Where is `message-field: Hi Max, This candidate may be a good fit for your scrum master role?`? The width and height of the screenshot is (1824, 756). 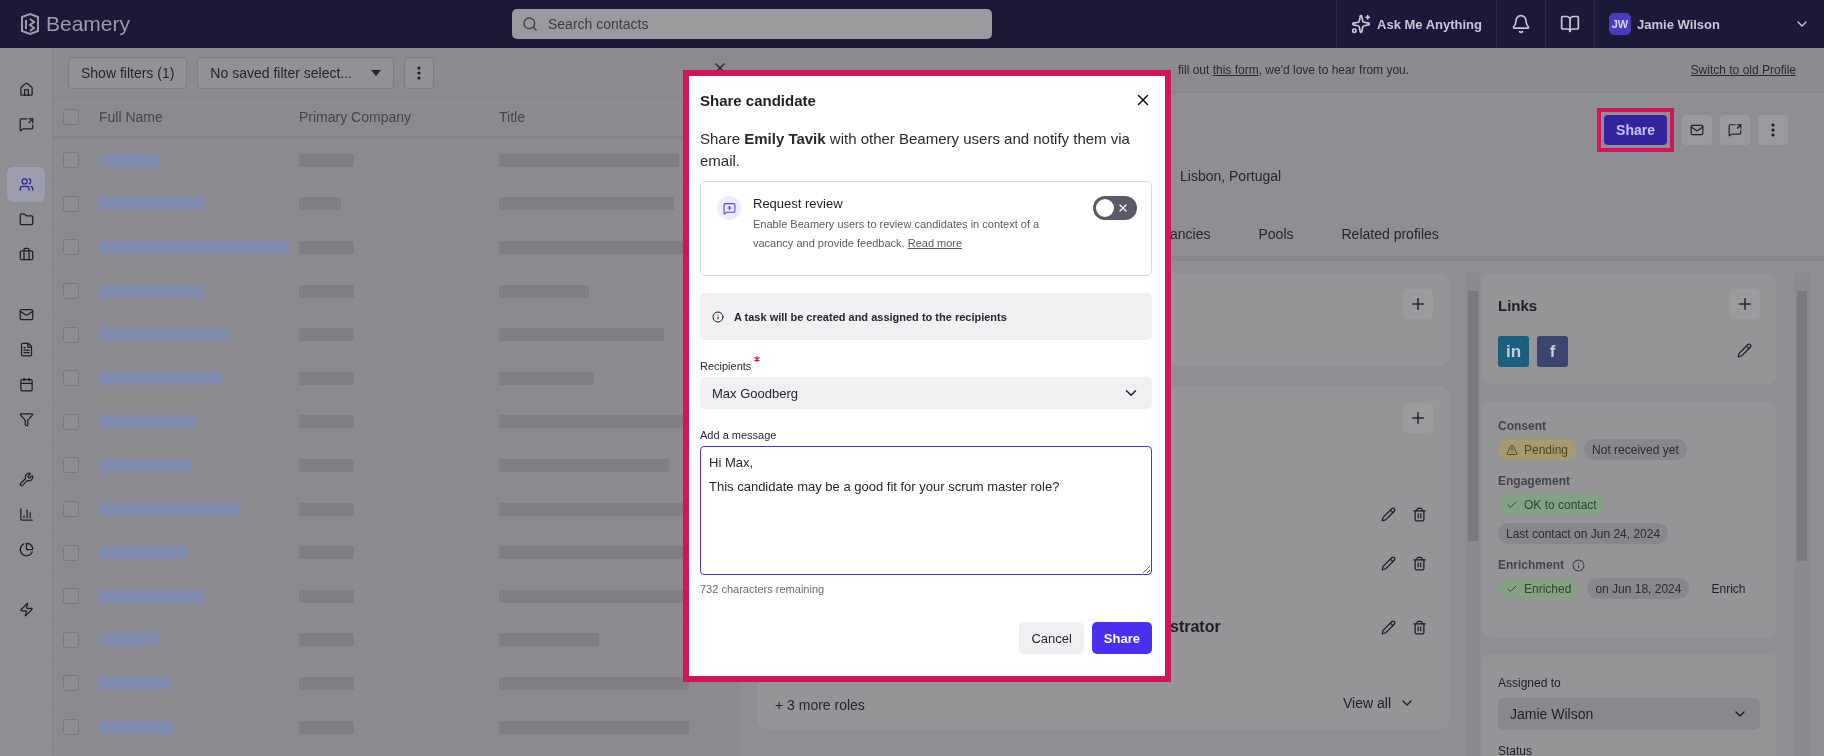 message-field: Hi Max, This candidate may be a good fit for your scrum master role? is located at coordinates (926, 510).